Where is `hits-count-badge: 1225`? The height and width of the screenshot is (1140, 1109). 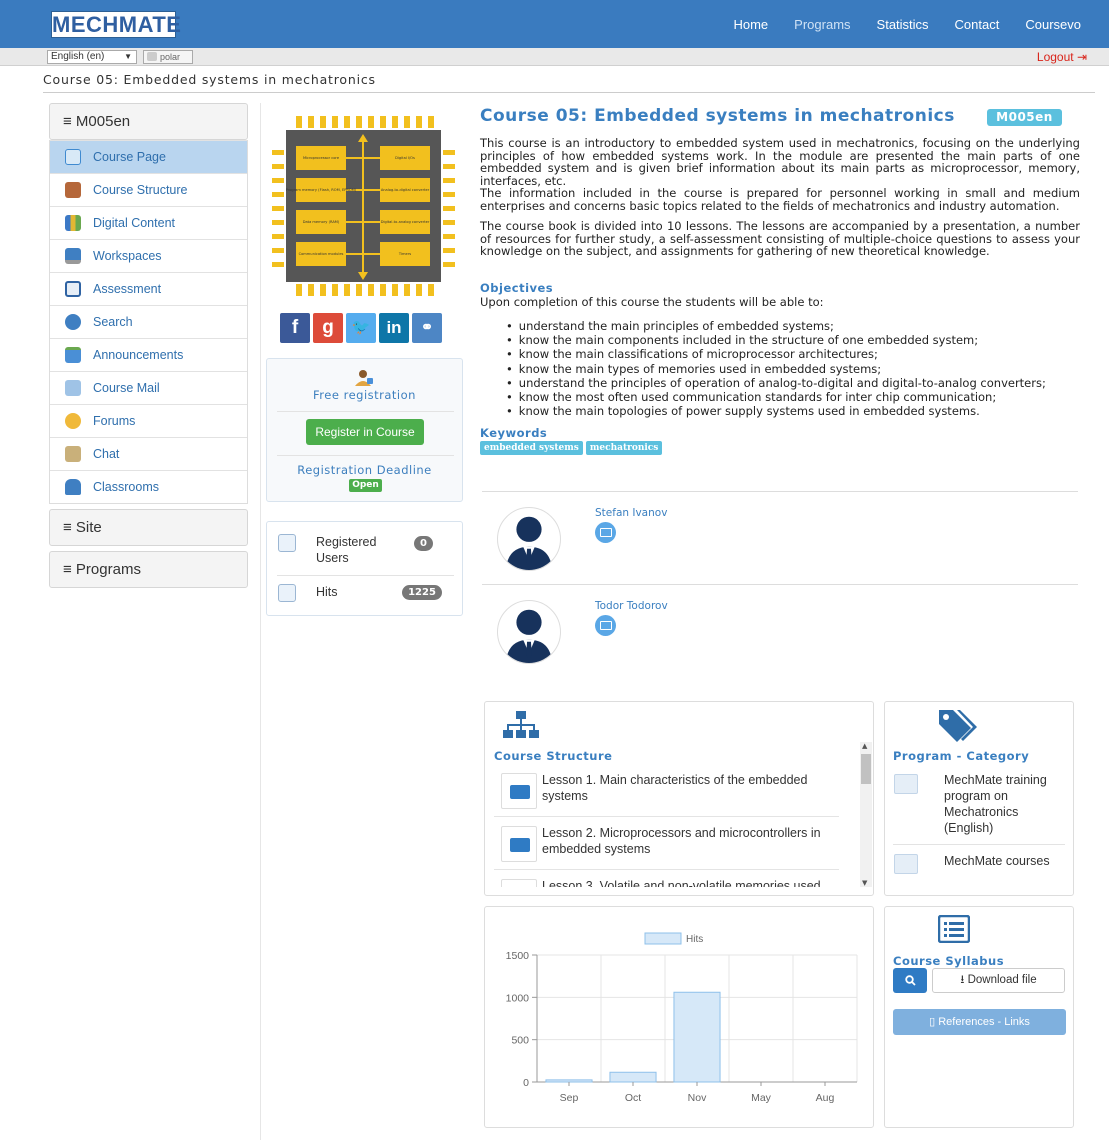
hits-count-badge: 1225 is located at coordinates (422, 592).